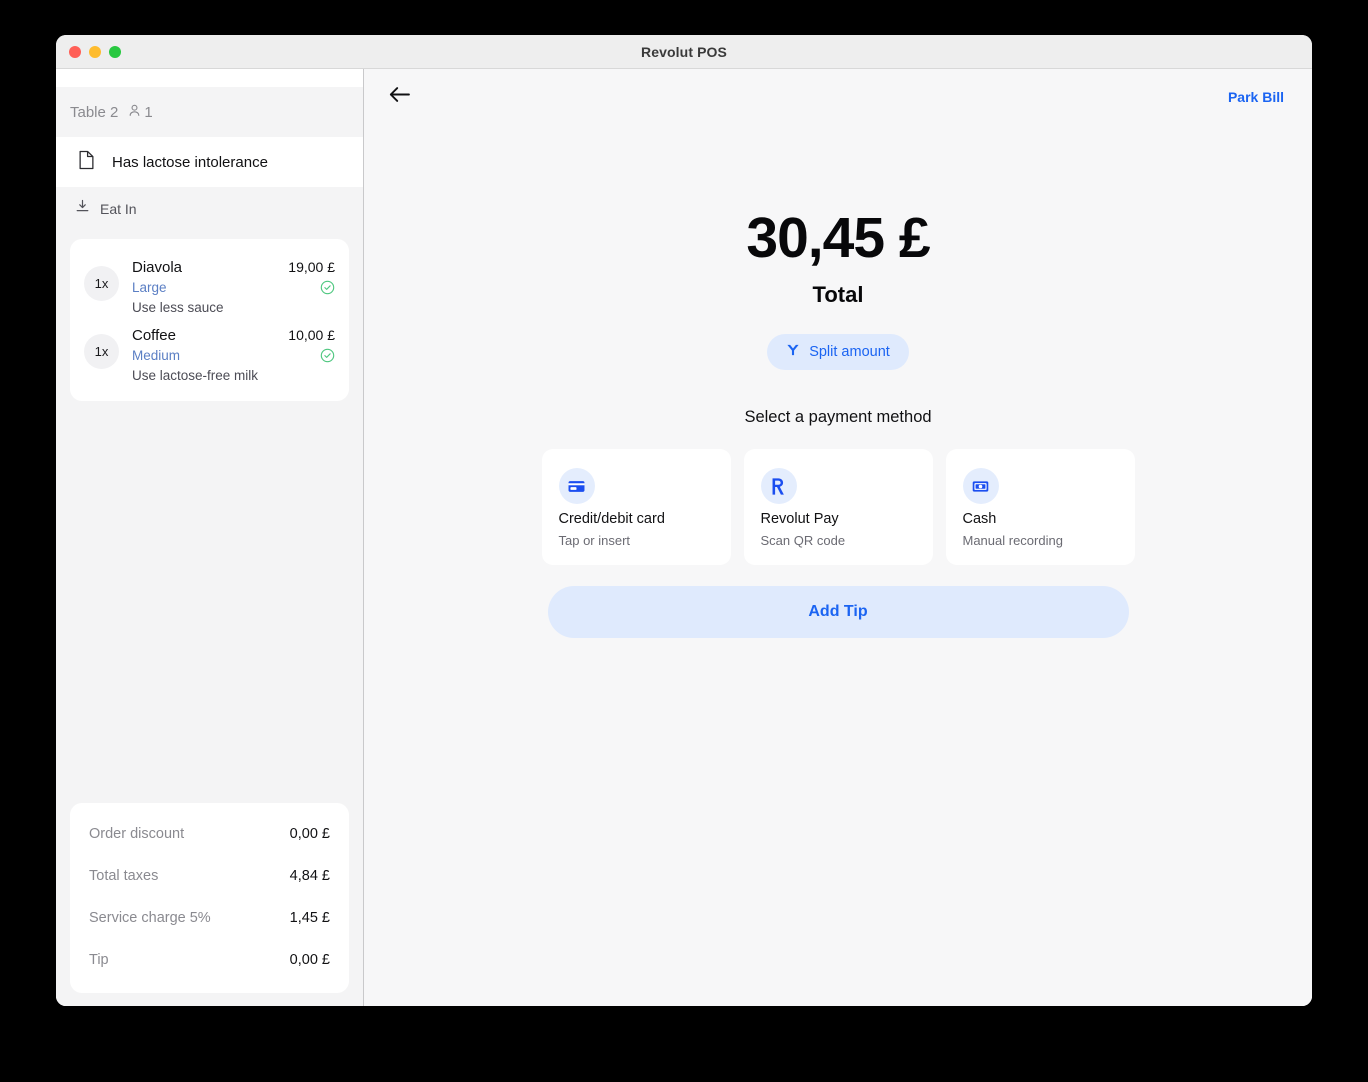  I want to click on payment-method-title: Credit/debit card, so click(611, 519).